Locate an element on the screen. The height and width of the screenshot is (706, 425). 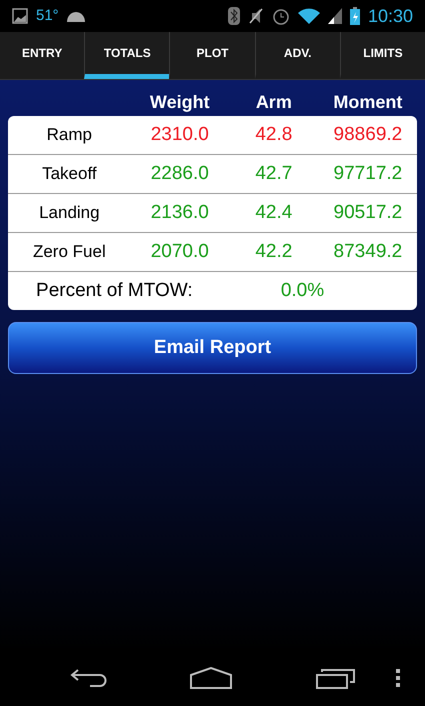
table-cell-text: 97717.2 is located at coordinates (368, 174).